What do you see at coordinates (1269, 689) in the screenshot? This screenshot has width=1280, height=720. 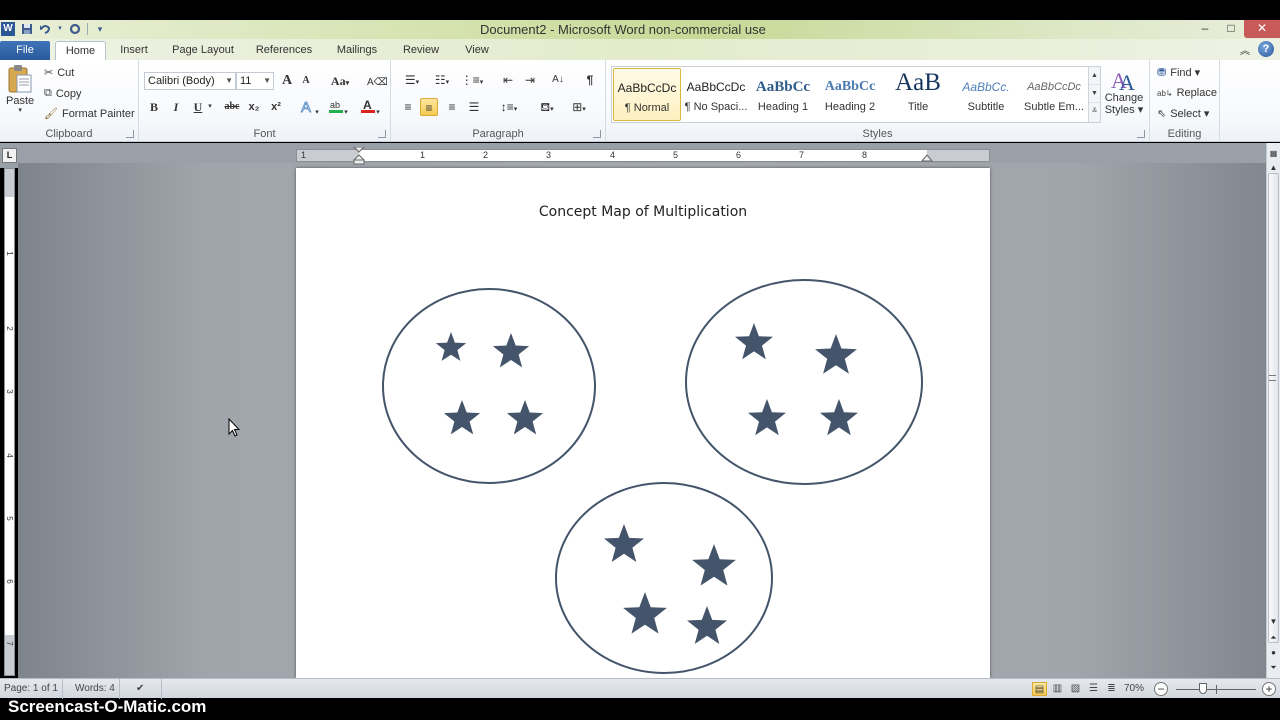 I see `zoom-in-button: +` at bounding box center [1269, 689].